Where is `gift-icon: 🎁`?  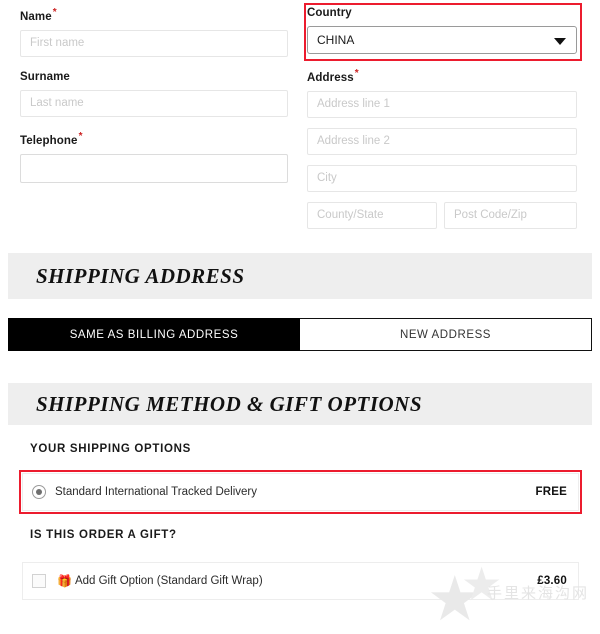
gift-icon: 🎁 is located at coordinates (64, 581).